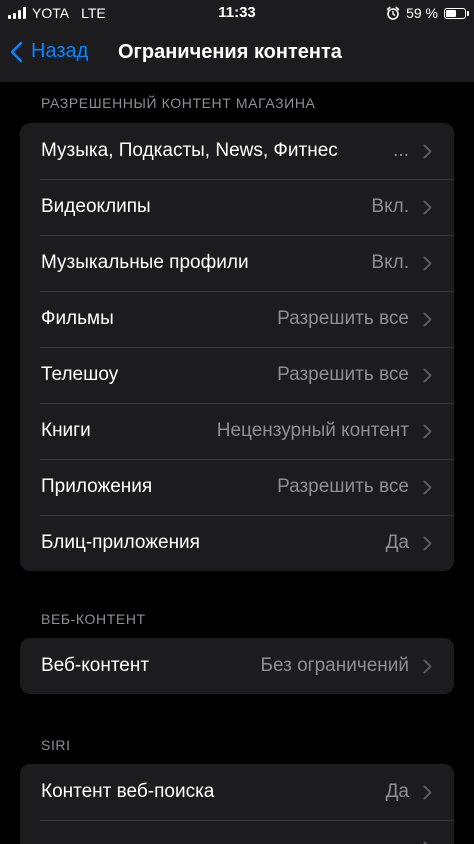 This screenshot has width=474, height=844. Describe the element at coordinates (393, 13) in the screenshot. I see `alarm-icon` at that location.